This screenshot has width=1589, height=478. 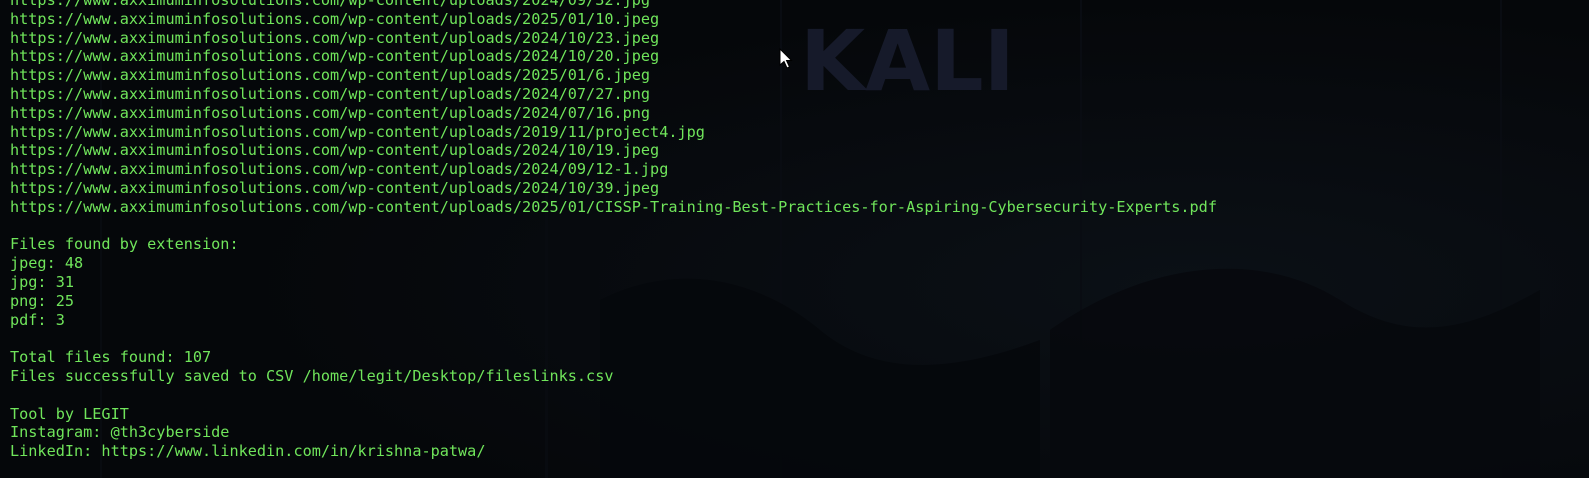 I want to click on output-line: png: 25, so click(x=42, y=300).